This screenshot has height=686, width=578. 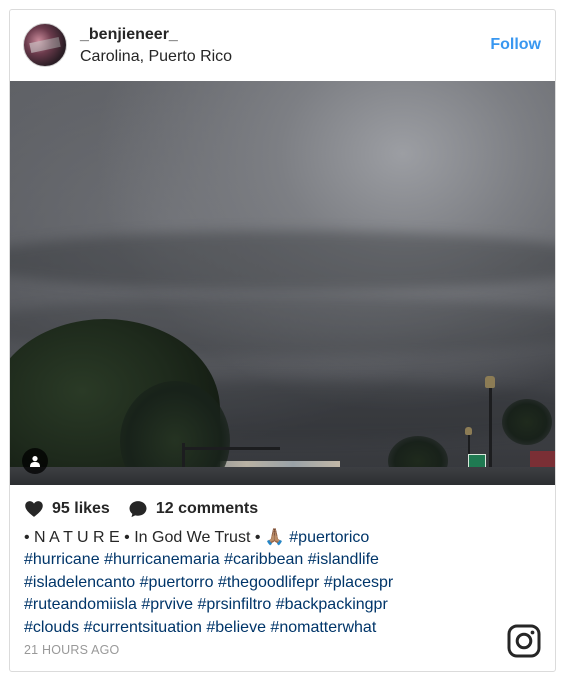 I want to click on hashtag-link: #puertorico, so click(x=329, y=537).